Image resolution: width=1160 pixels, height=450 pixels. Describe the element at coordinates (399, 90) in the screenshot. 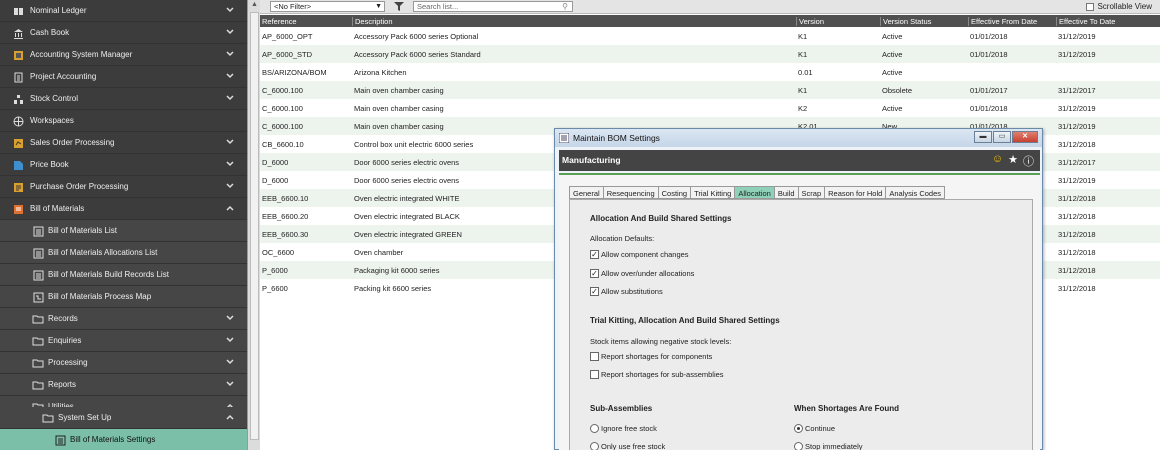

I see `table-cell: Main oven chamber casing` at that location.